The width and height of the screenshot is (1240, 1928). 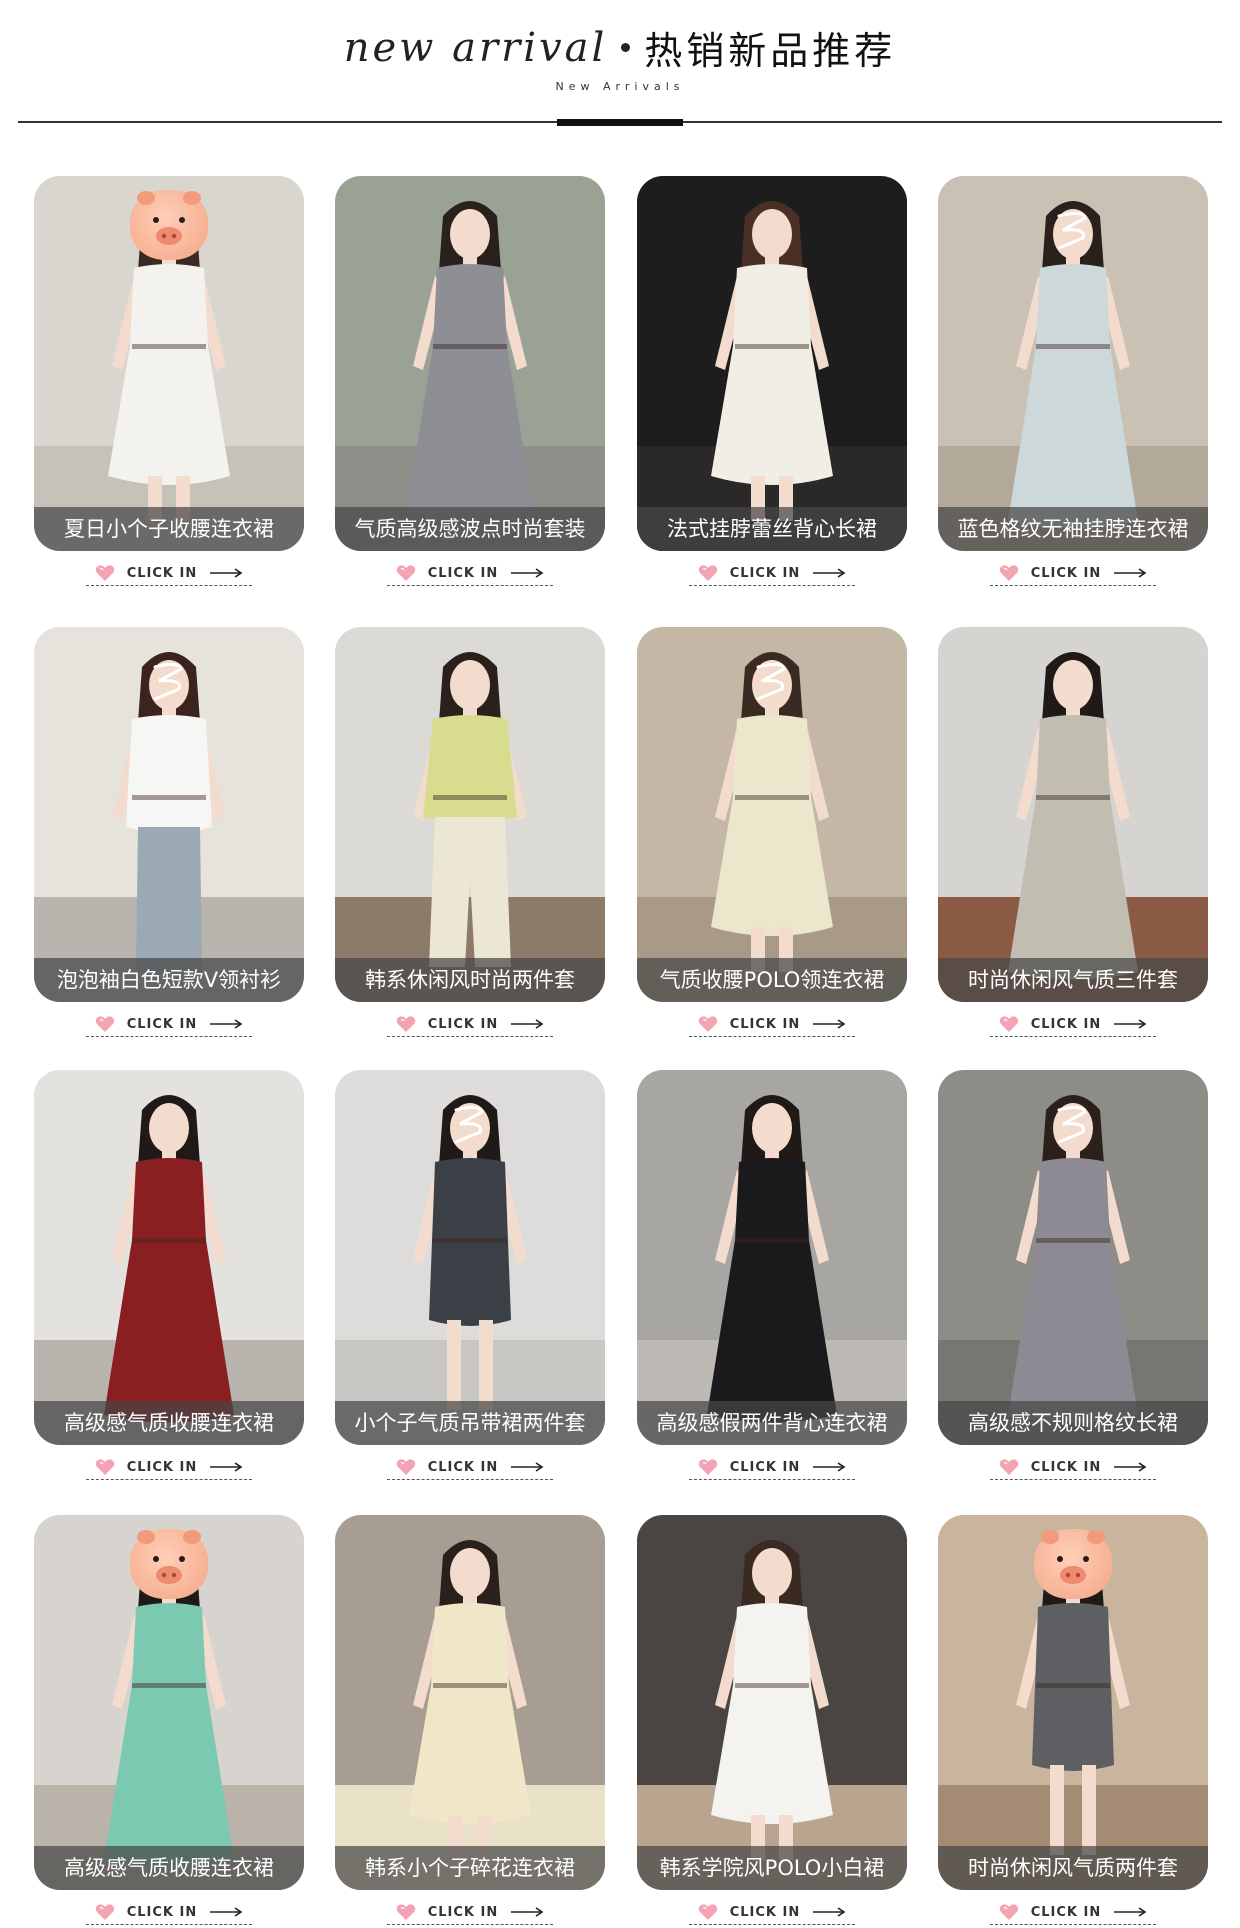 I want to click on product-card: 时尚休闲风气质三件套 CLICK IN, so click(x=1073, y=833).